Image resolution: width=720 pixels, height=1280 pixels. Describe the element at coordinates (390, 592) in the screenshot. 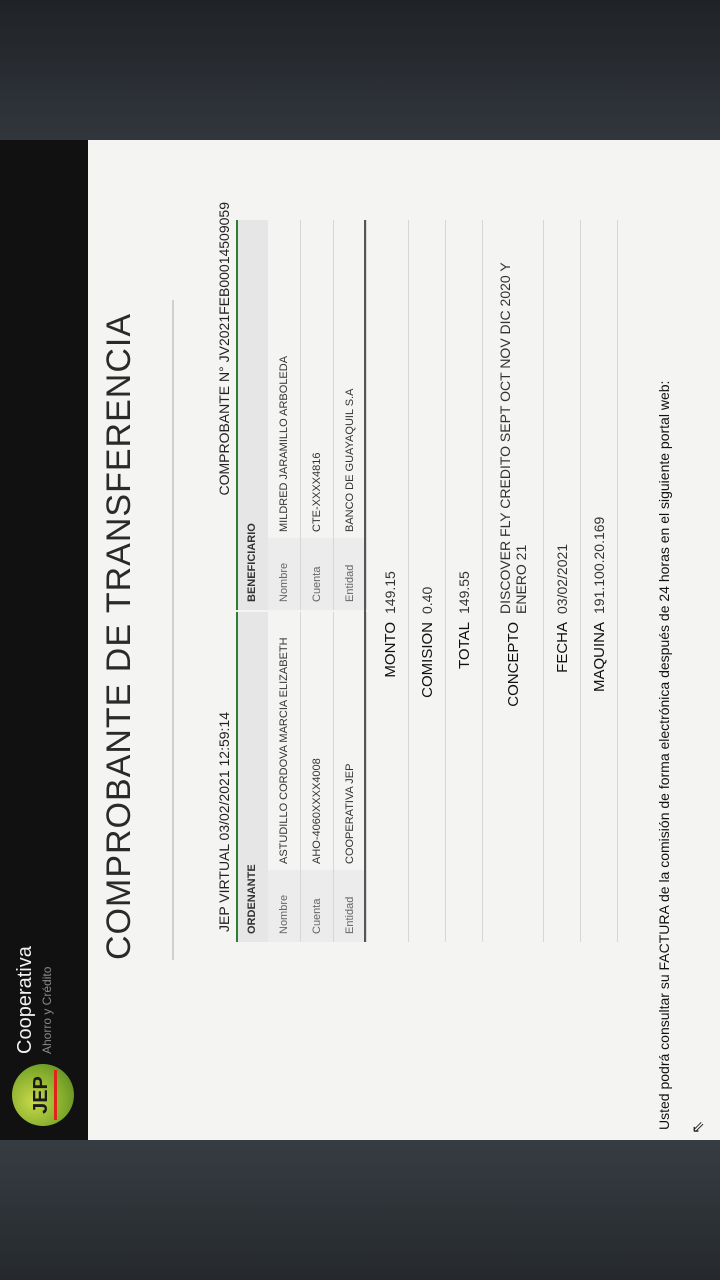

I see `summary-value: 149.15` at that location.